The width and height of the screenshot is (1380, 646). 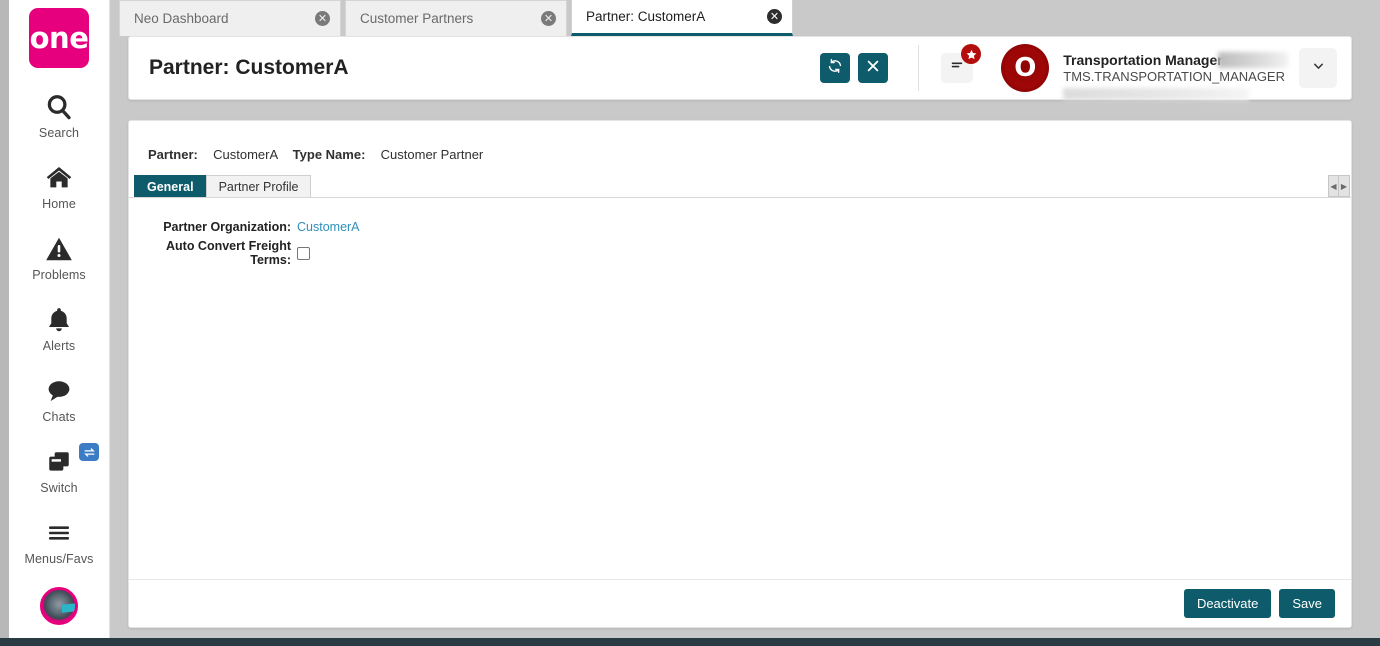 What do you see at coordinates (59, 107) in the screenshot?
I see `search-icon` at bounding box center [59, 107].